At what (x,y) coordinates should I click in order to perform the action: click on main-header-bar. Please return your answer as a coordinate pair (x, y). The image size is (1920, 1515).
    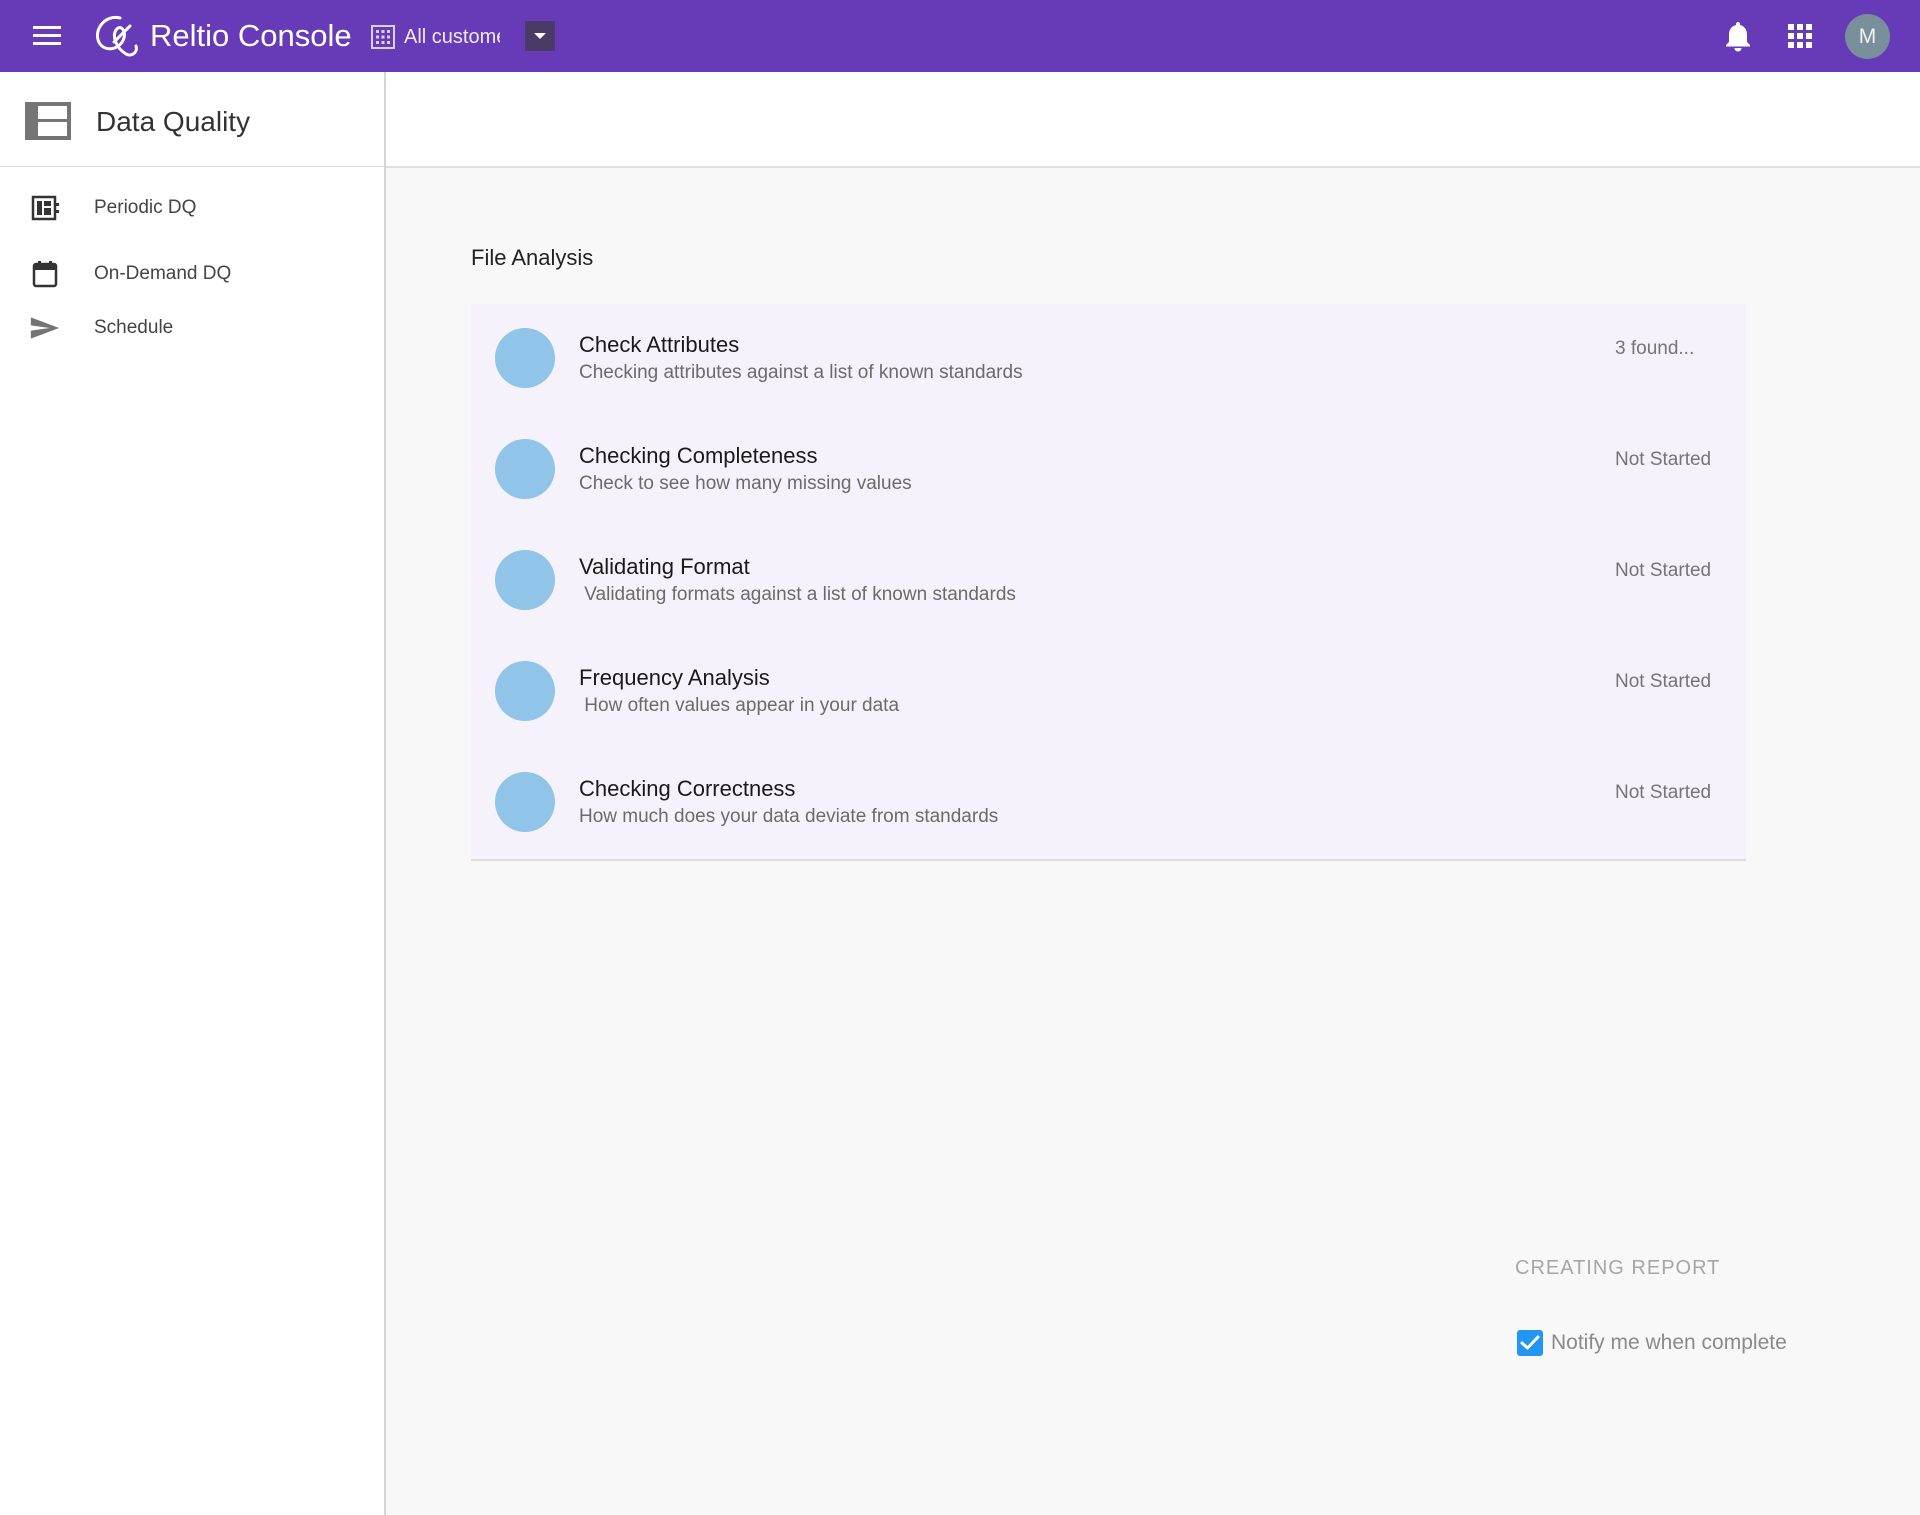
    Looking at the image, I should click on (1153, 120).